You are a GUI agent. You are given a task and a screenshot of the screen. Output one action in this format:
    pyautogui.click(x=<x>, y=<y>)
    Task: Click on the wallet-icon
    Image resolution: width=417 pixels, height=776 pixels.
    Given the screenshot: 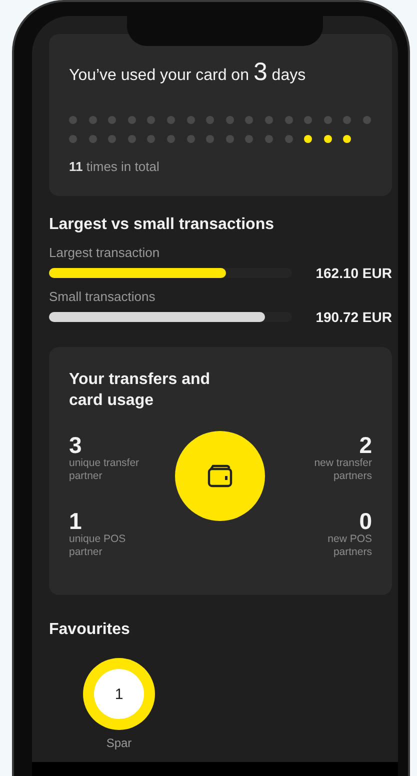 What is the action you would take?
    pyautogui.click(x=219, y=476)
    